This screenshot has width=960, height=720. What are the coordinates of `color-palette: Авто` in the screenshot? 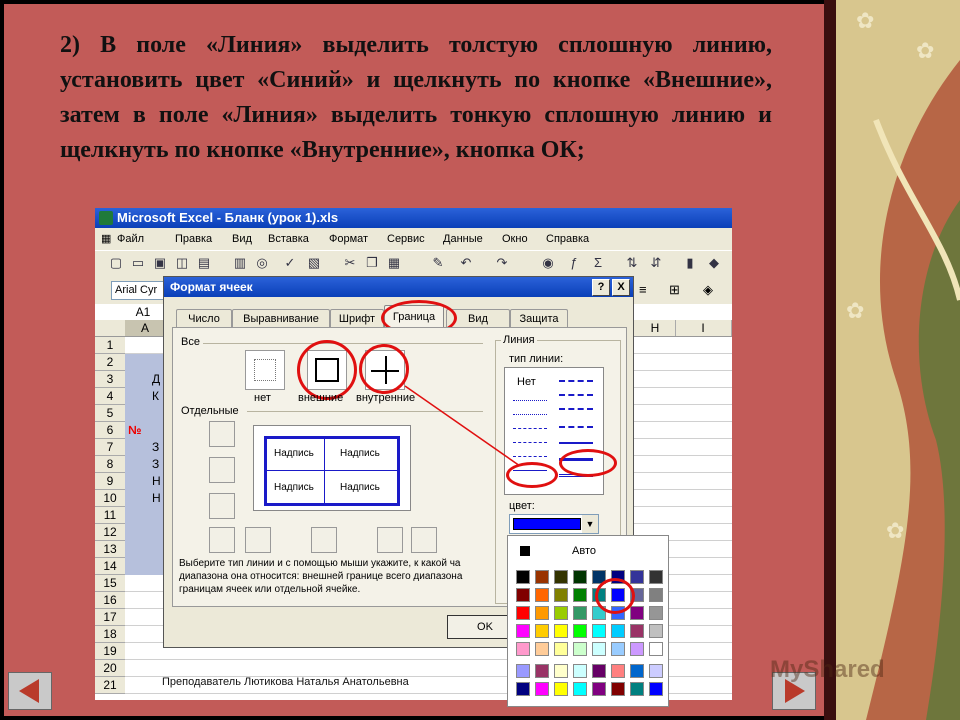 It's located at (588, 621).